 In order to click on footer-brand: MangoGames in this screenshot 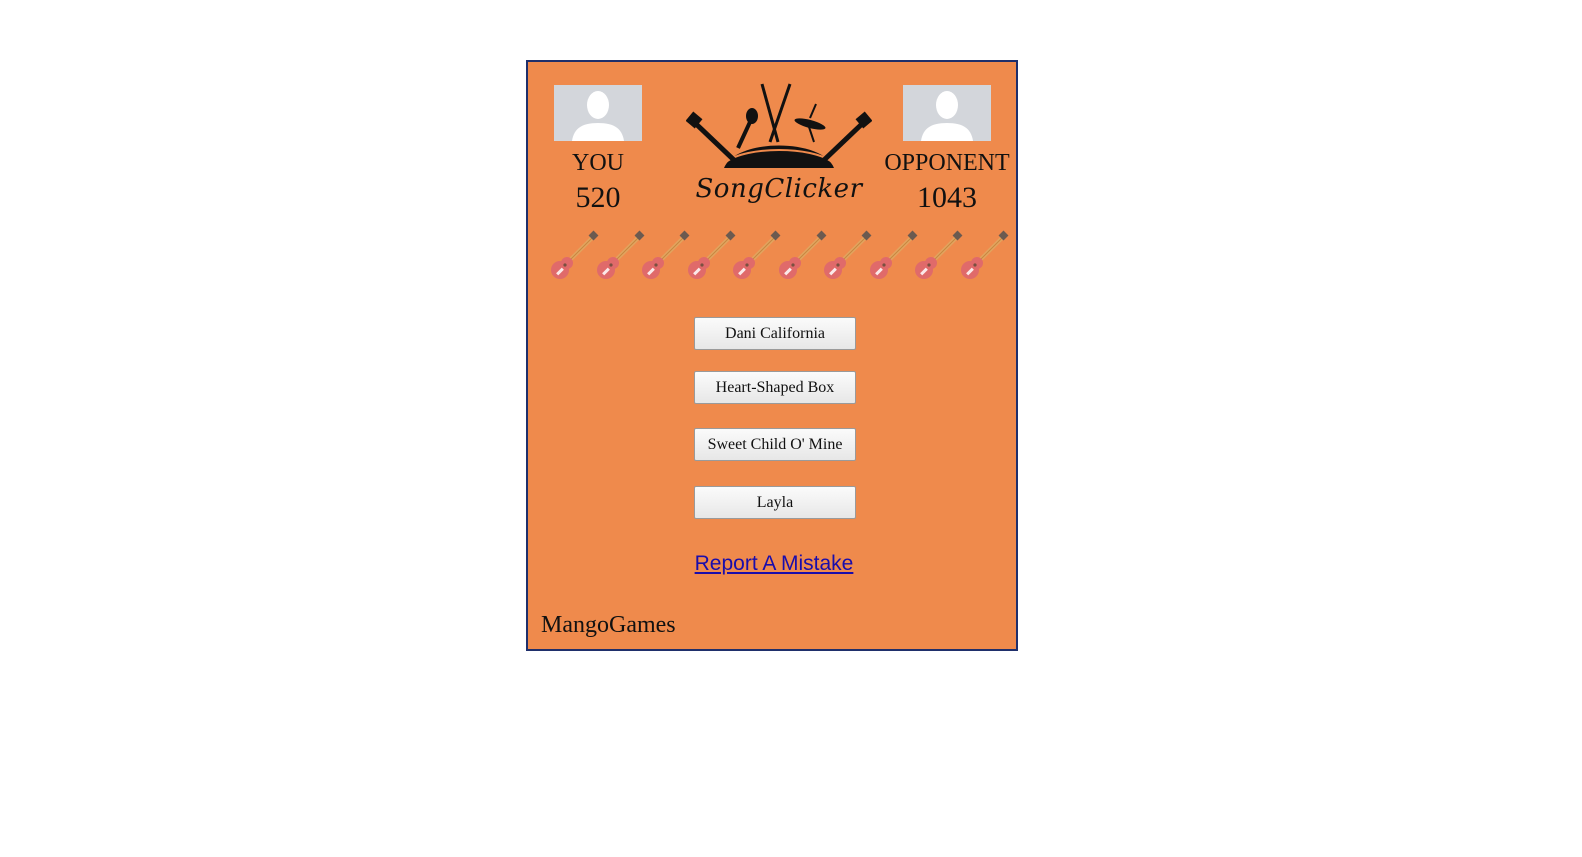, I will do `click(608, 625)`.